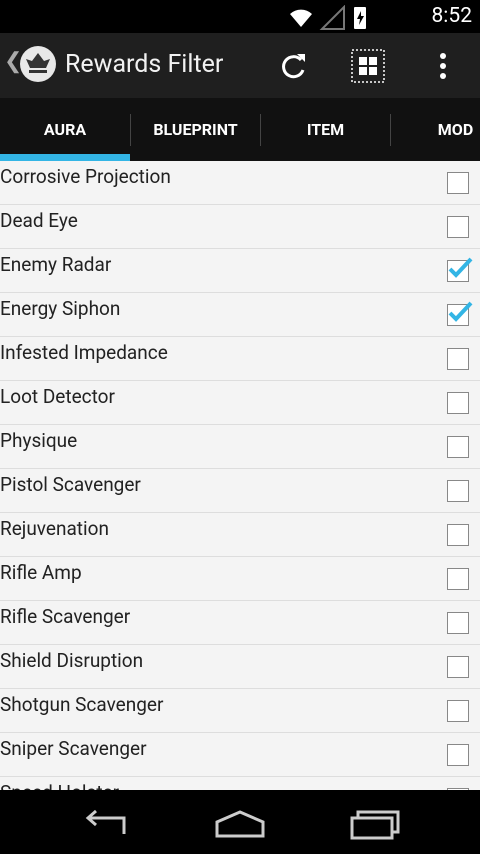 The image size is (480, 854). What do you see at coordinates (56, 264) in the screenshot?
I see `item-label: Enemy Radar` at bounding box center [56, 264].